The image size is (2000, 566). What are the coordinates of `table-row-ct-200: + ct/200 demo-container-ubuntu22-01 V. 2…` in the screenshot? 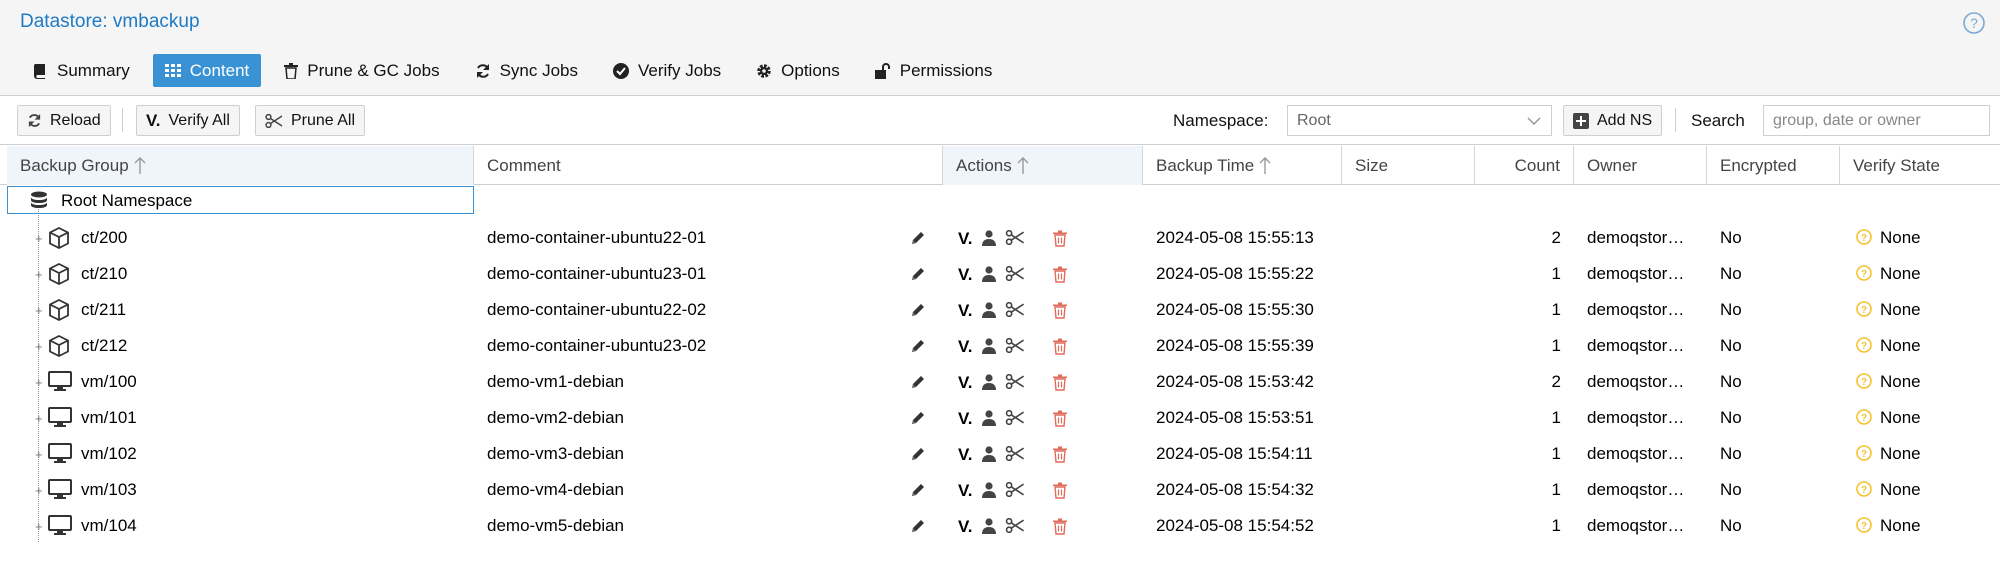 It's located at (1000, 237).